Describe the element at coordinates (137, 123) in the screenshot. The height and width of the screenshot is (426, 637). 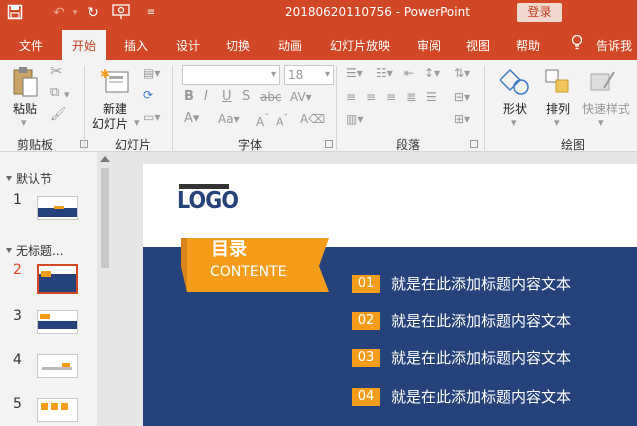
I see `new-slide-dropdown-icon: ▾` at that location.